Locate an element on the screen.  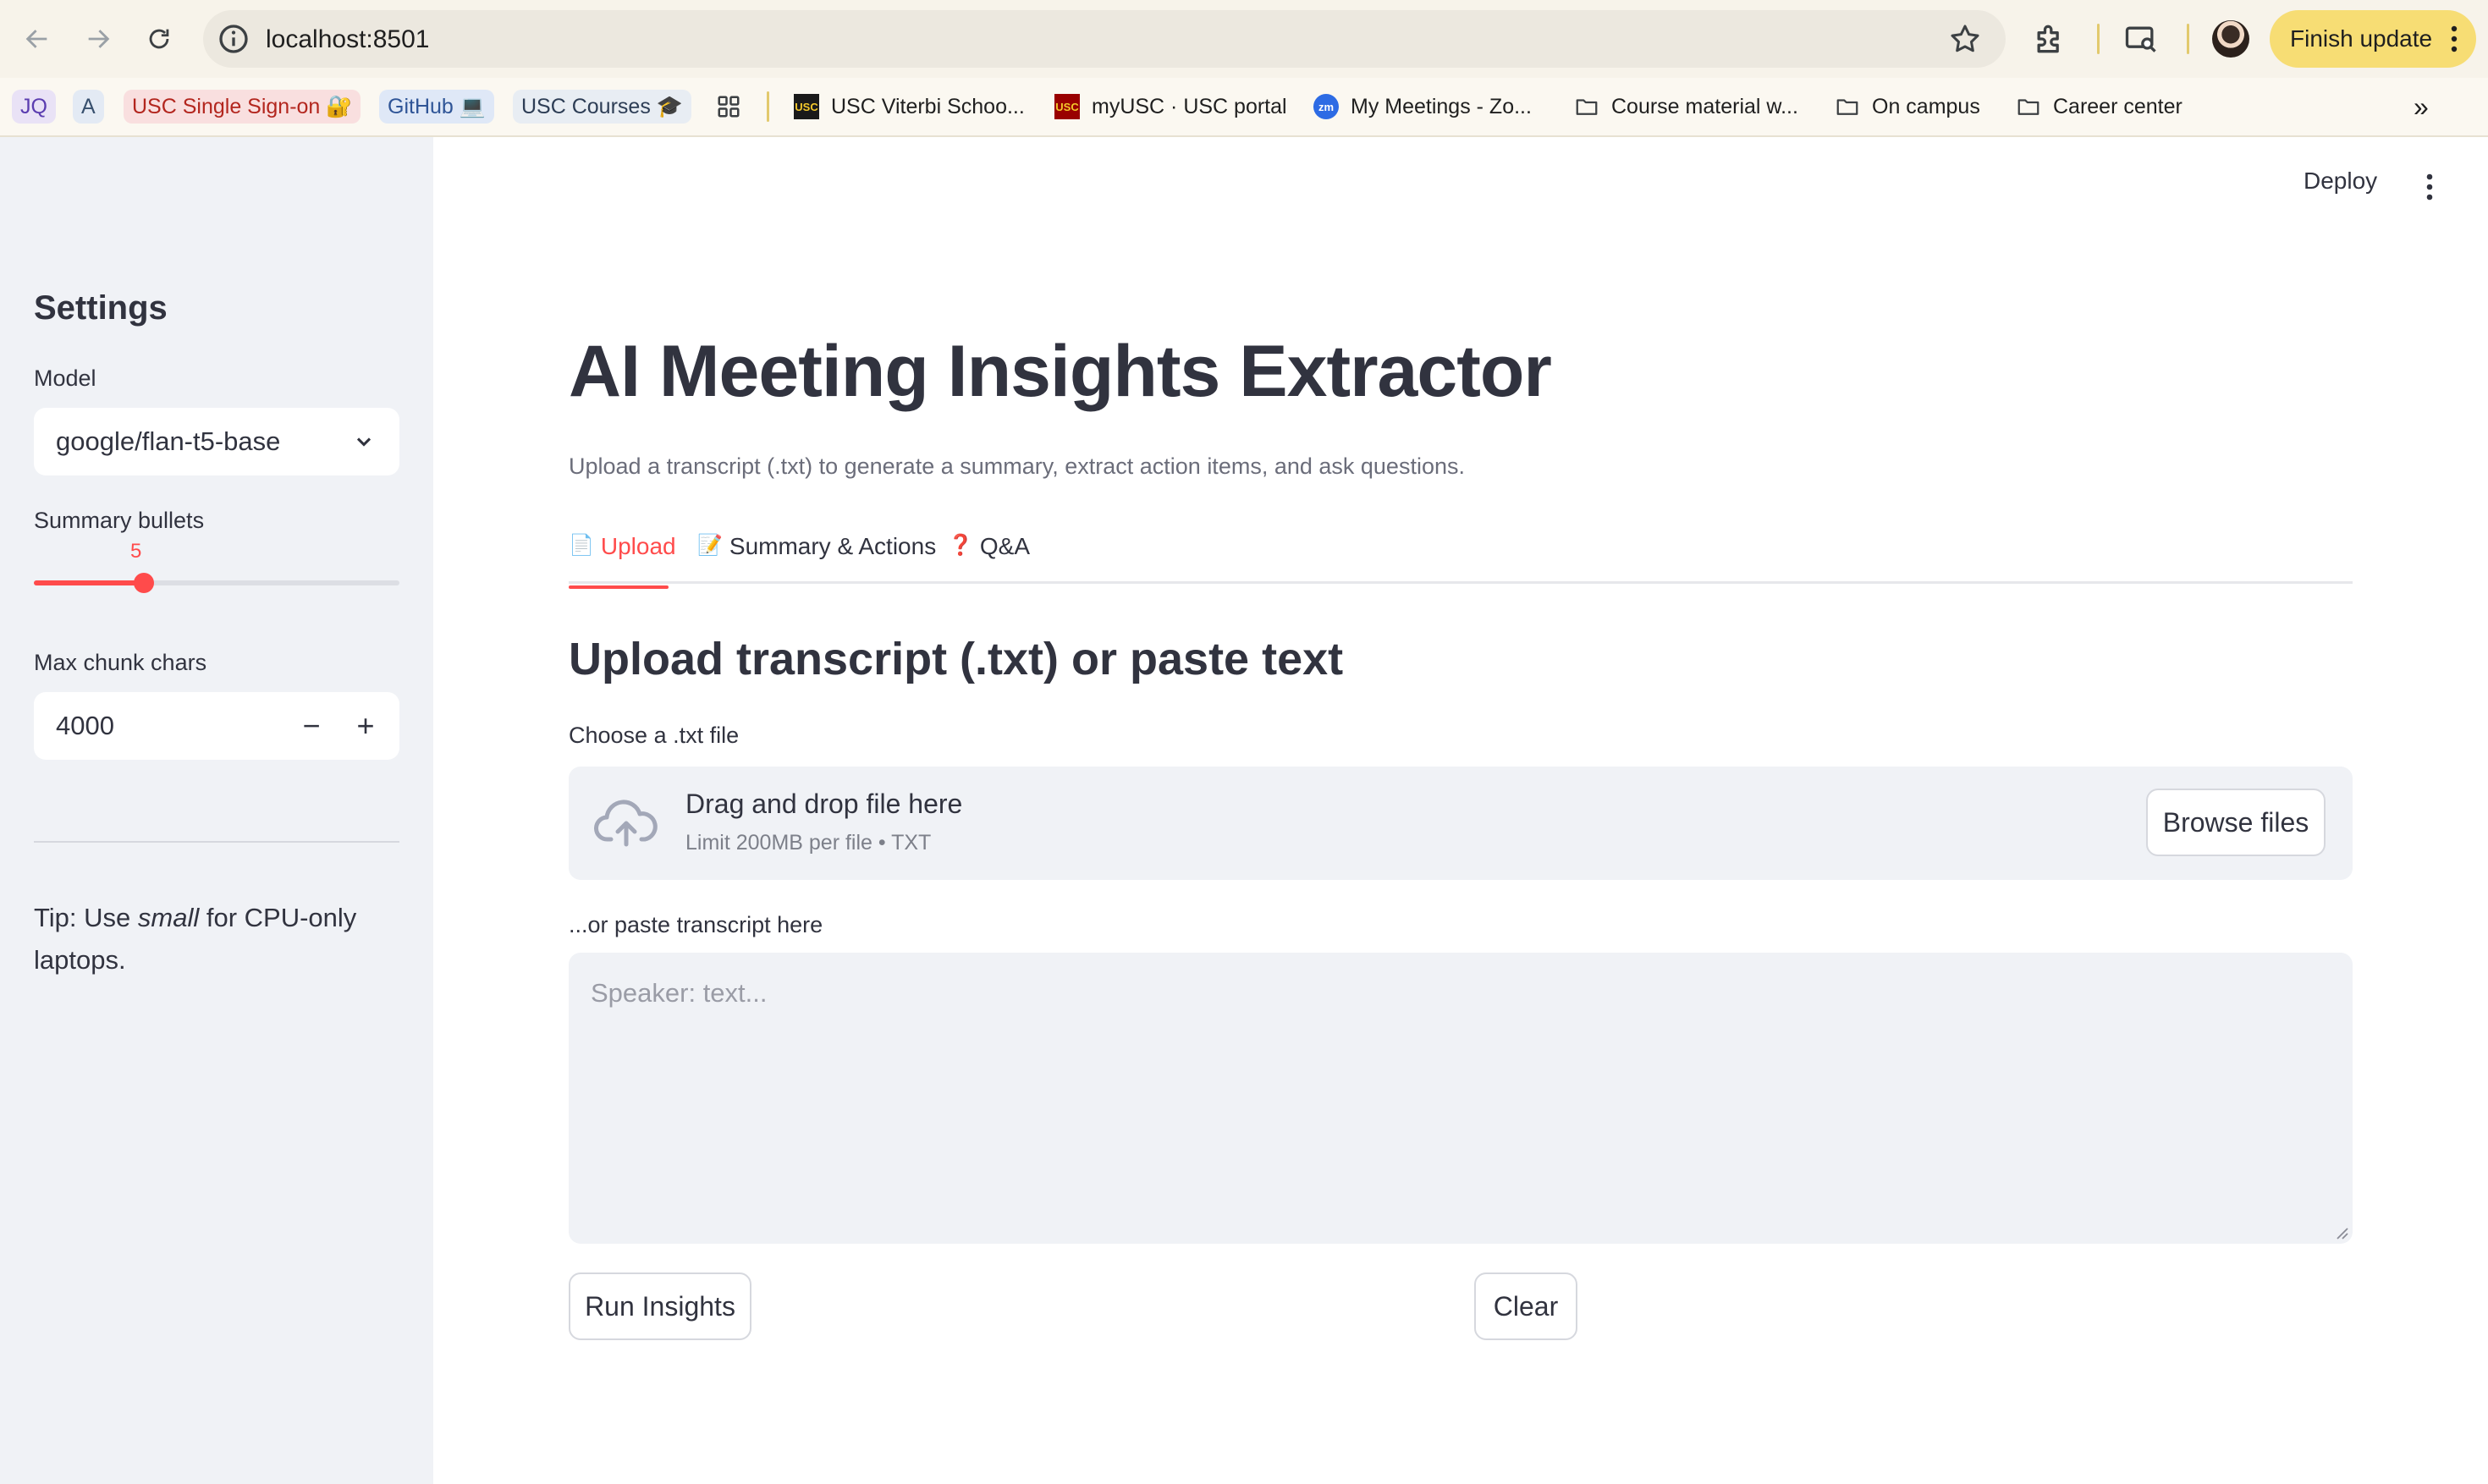
summary-bullets-label: Summary bullets is located at coordinates (120, 520).